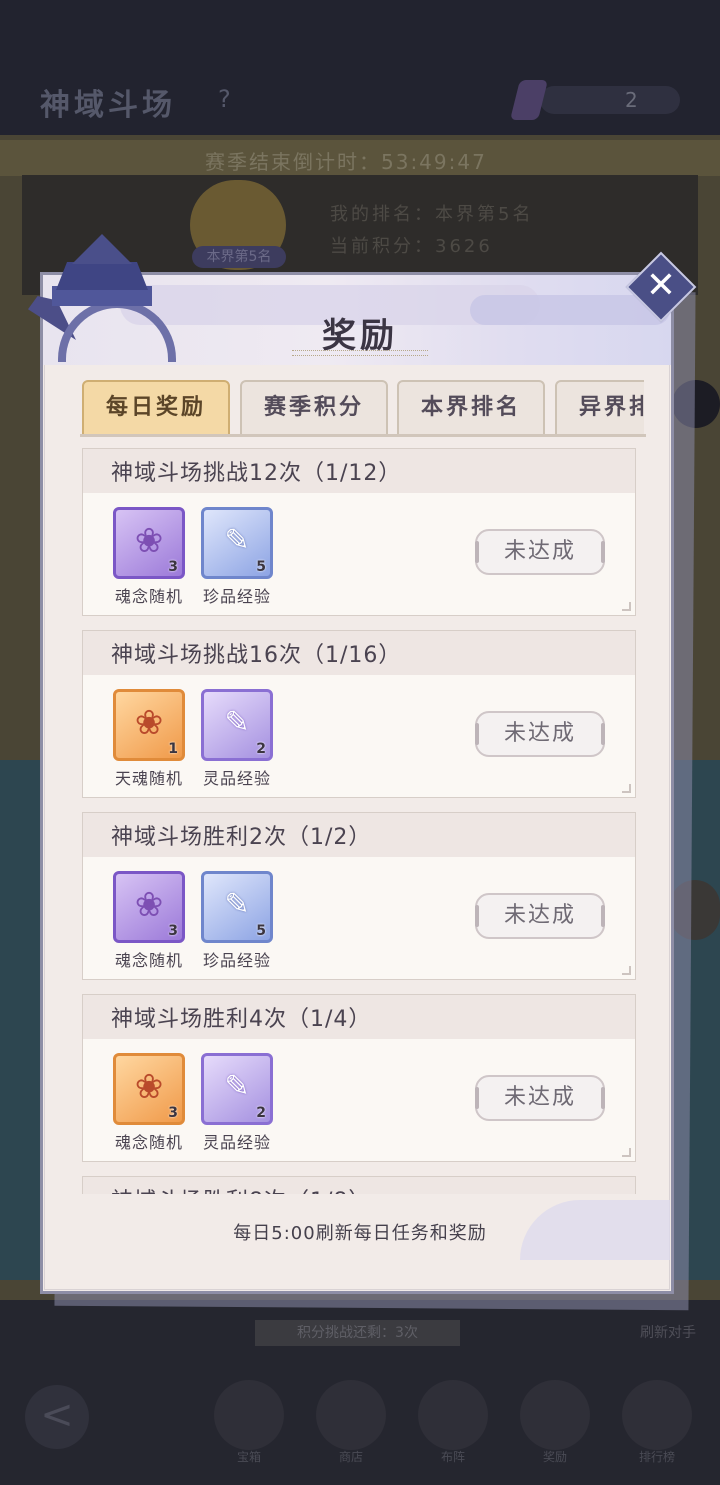 This screenshot has width=720, height=1485. I want to click on refresh-note: 每日5:00刷新每日任务和奖励, so click(360, 1233).